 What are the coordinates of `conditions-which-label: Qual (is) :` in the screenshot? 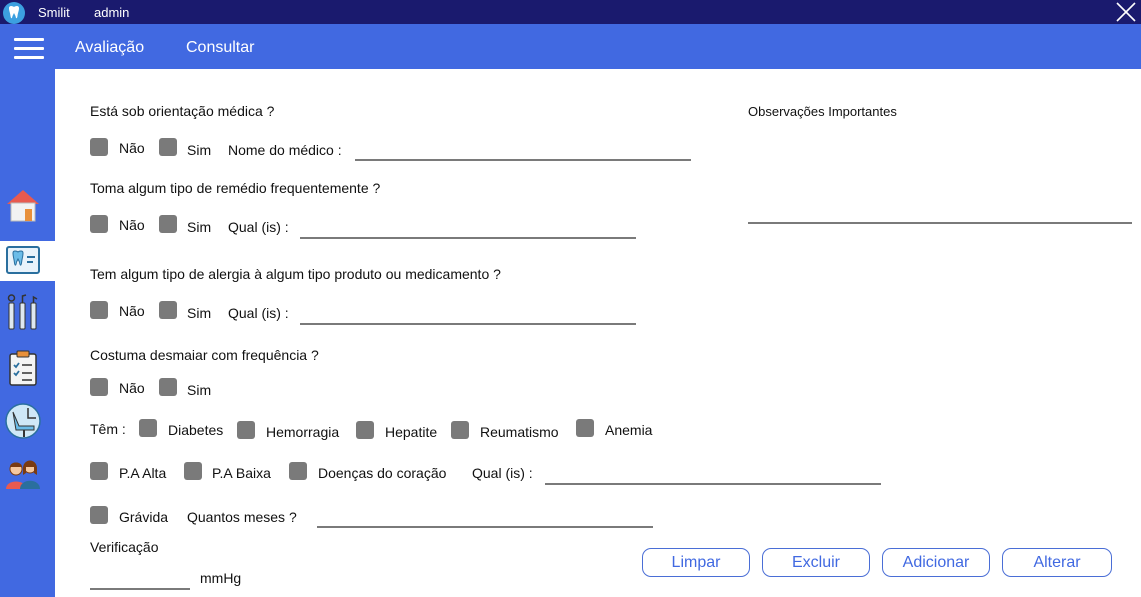 It's located at (502, 473).